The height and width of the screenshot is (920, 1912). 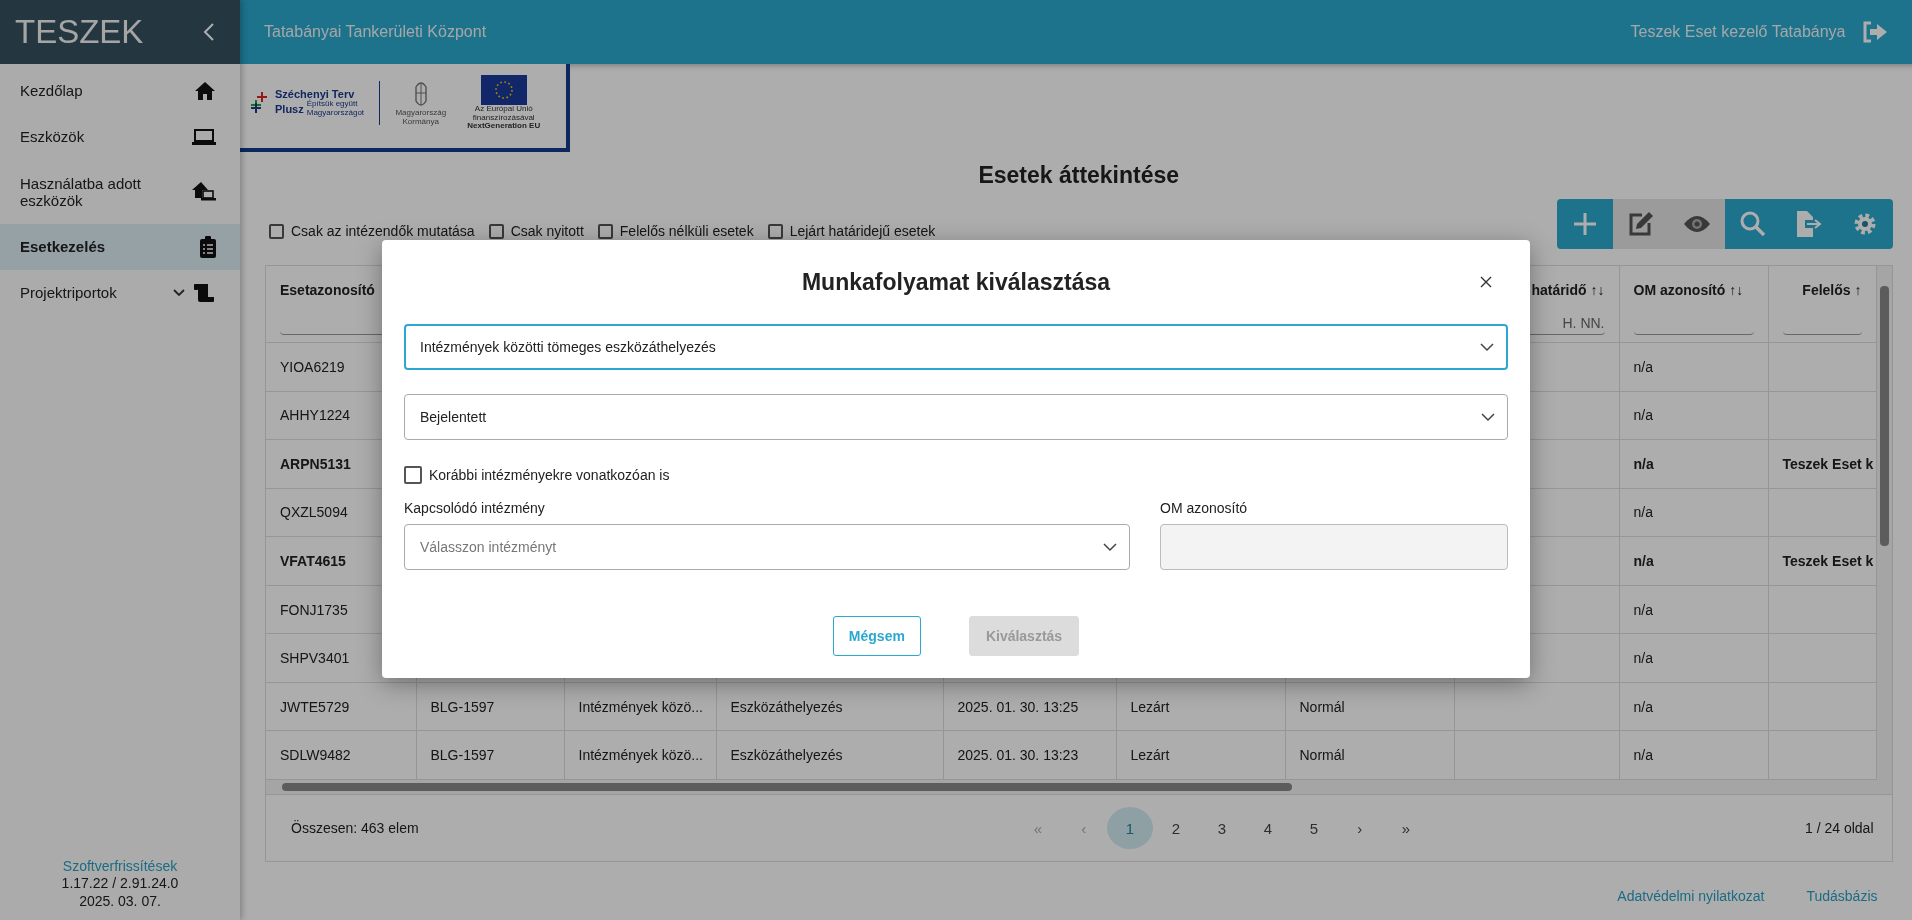 I want to click on government-text: Magyarország Kormánya, so click(x=421, y=118).